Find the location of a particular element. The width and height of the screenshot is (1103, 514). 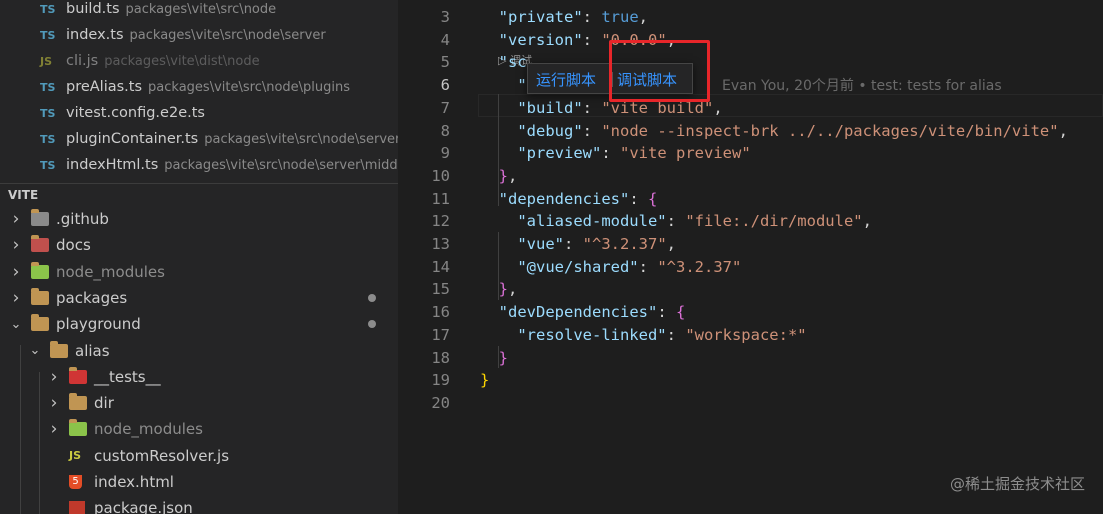

line-number: 19 is located at coordinates (440, 380).